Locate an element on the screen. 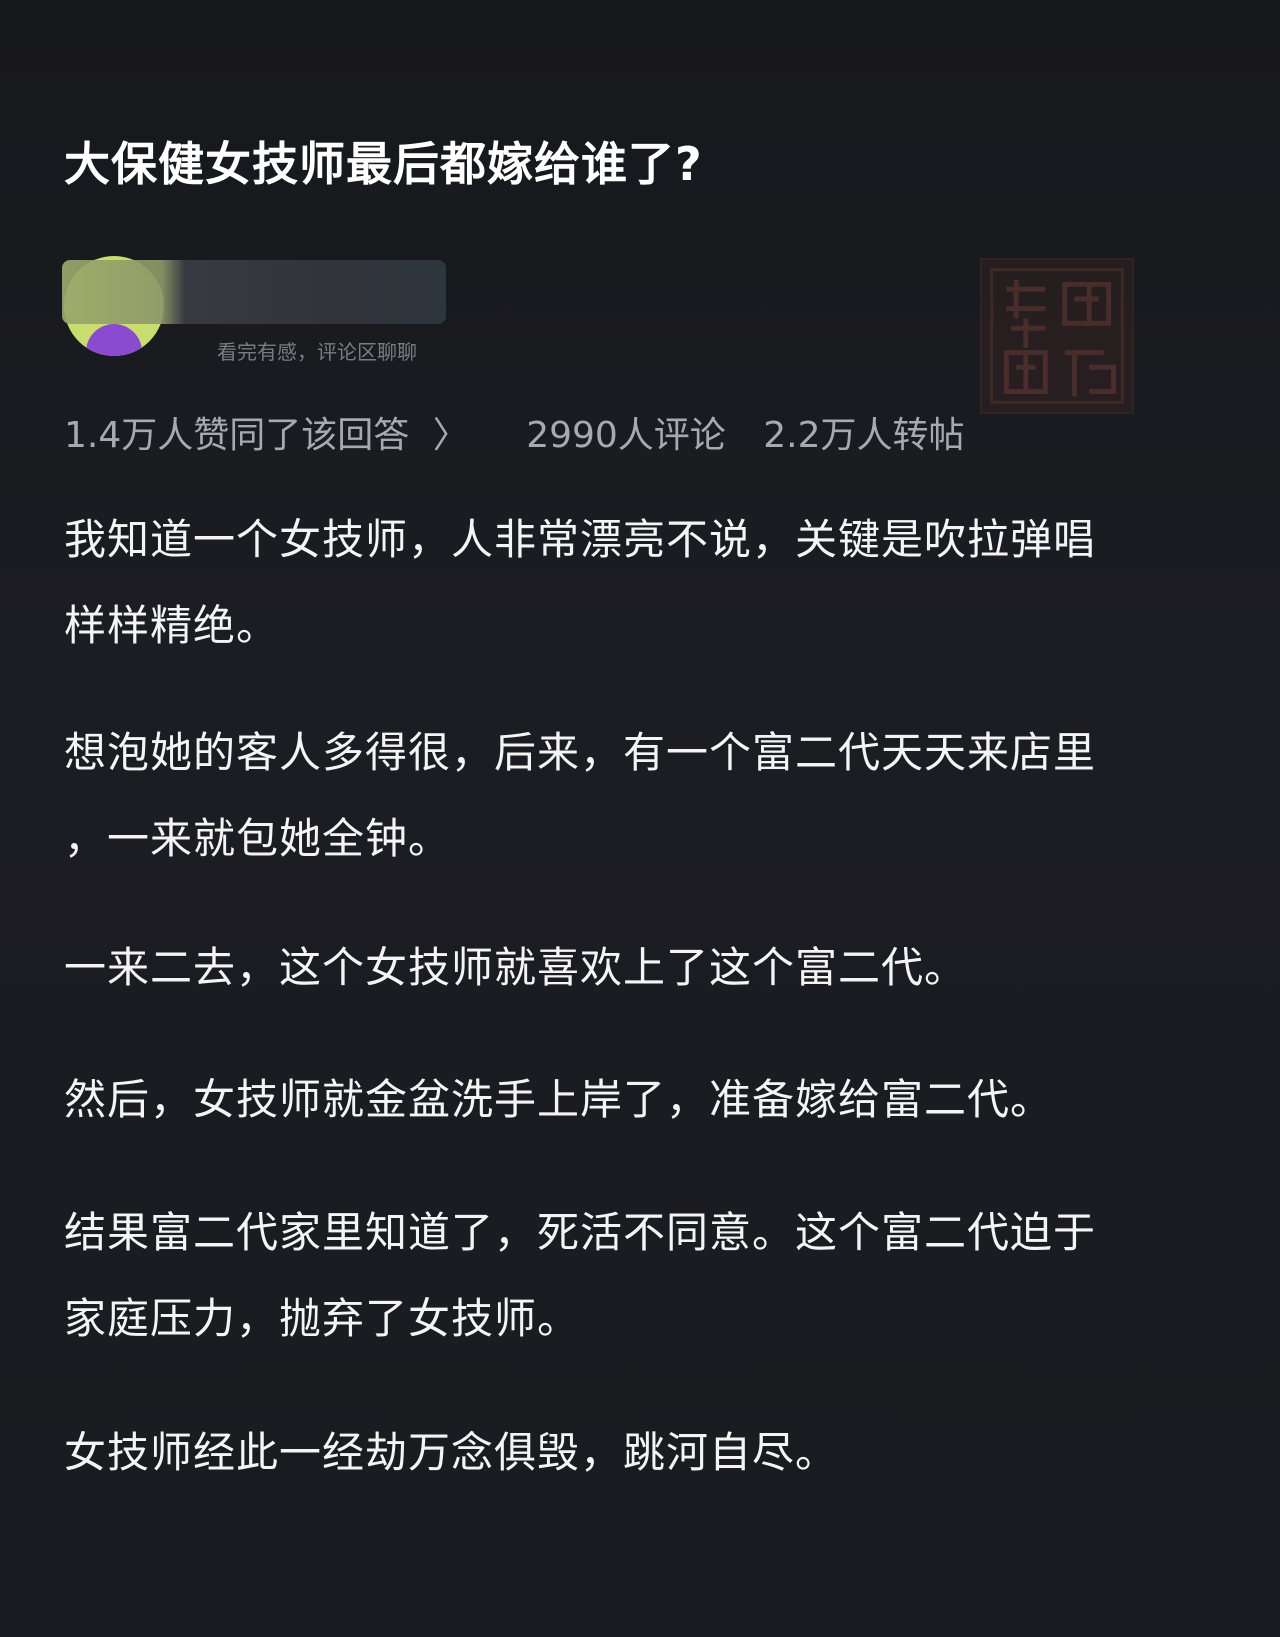 This screenshot has height=1637, width=1280. paragraph-line: 然后，女技师就金盆洗手上岸了，准备嫁给富二代。 is located at coordinates (559, 1099).